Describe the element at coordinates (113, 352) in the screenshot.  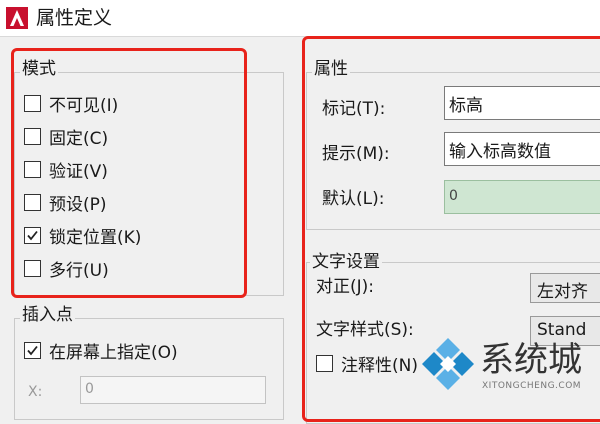
I see `checkbox-label: 在屏幕上指定(O)` at that location.